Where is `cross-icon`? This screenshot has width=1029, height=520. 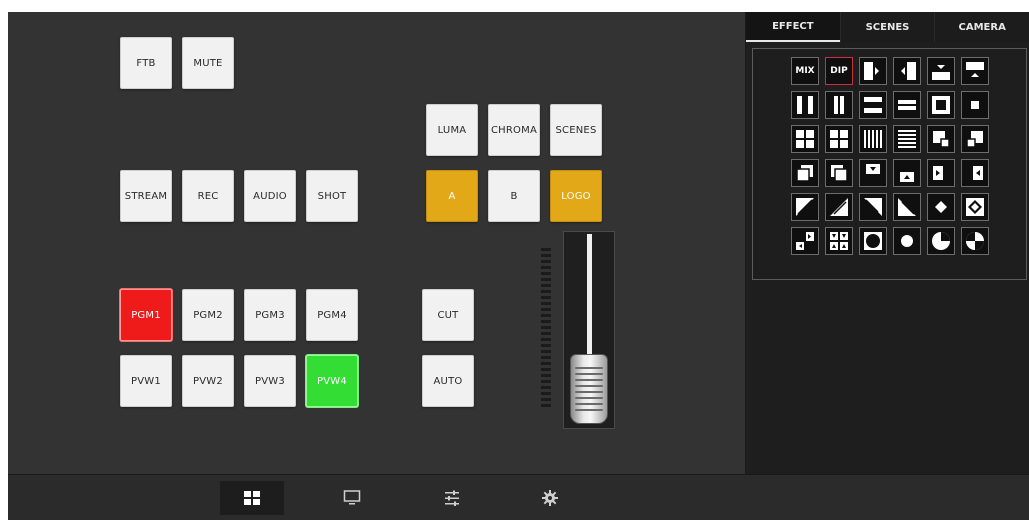
cross-icon is located at coordinates (839, 139).